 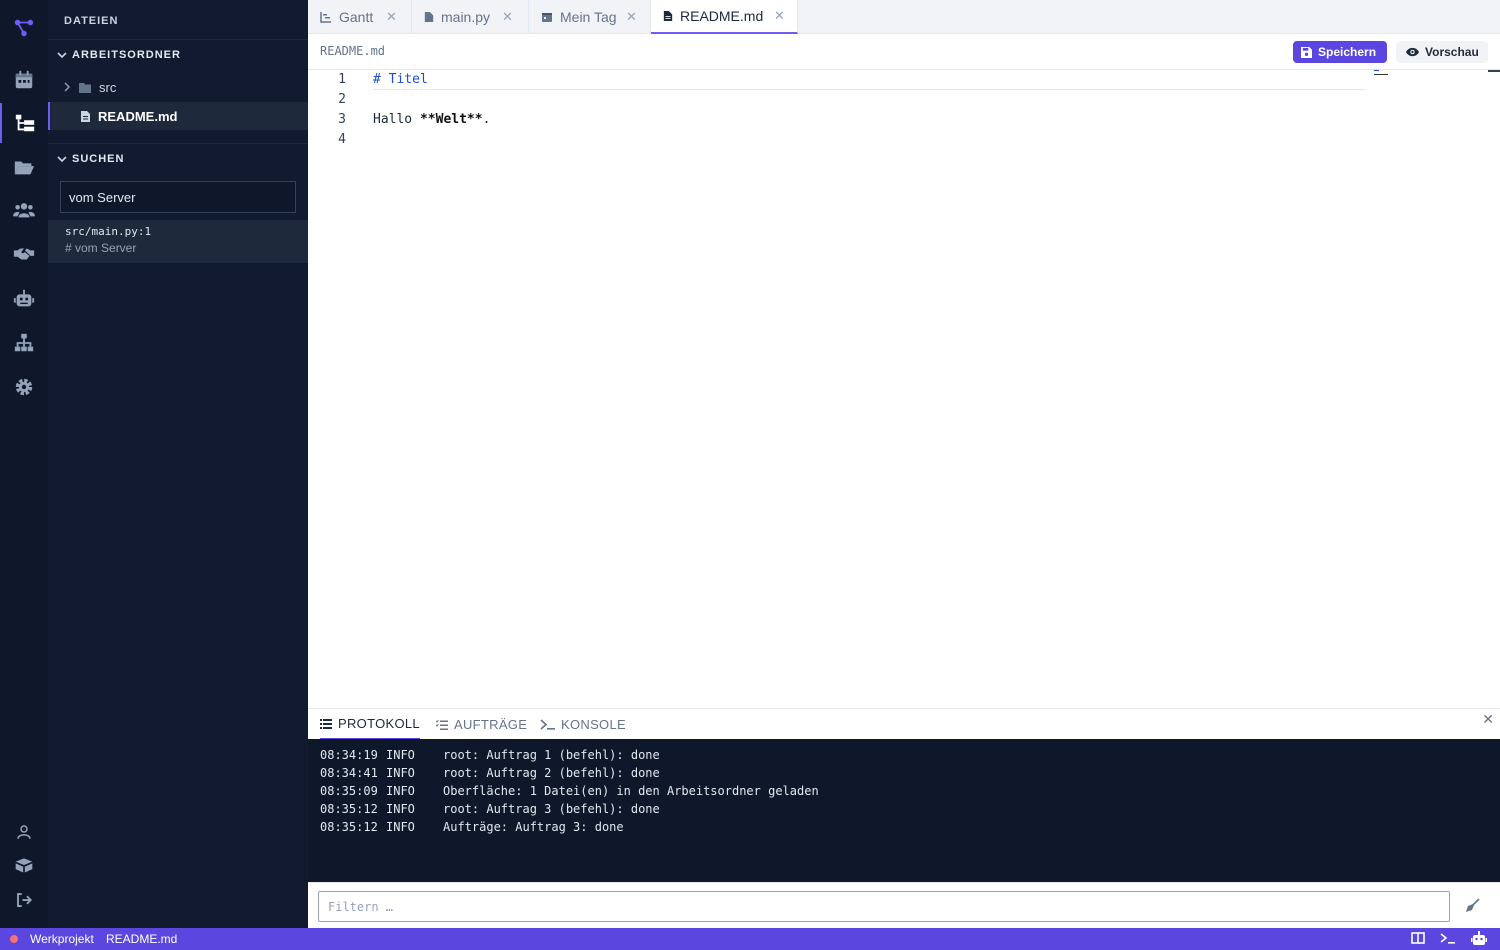 What do you see at coordinates (590, 17) in the screenshot?
I see `tab-mein-tag: Mein Tag ✕` at bounding box center [590, 17].